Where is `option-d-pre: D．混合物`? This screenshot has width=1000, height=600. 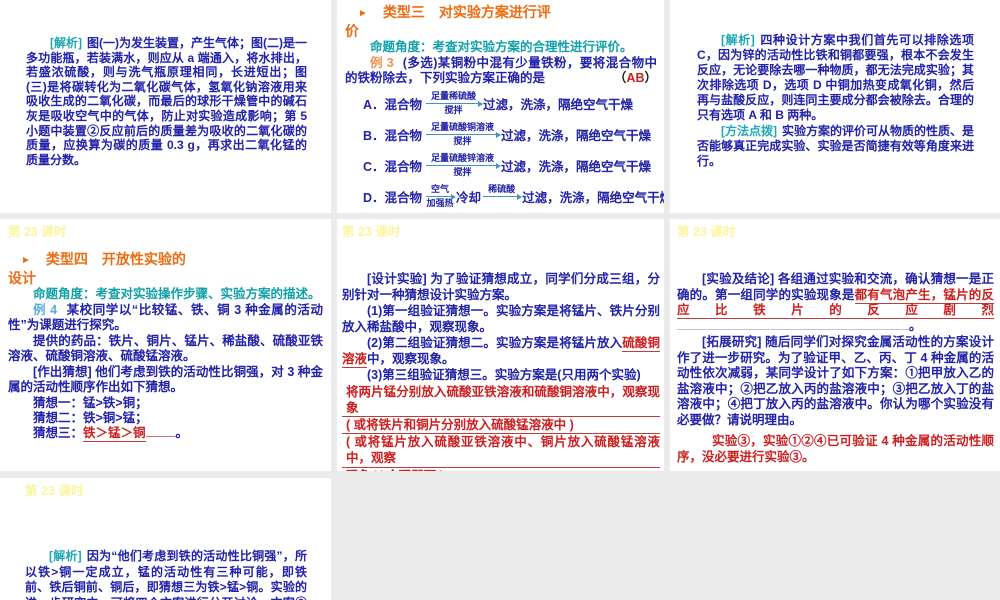 option-d-pre: D．混合物 is located at coordinates (393, 197).